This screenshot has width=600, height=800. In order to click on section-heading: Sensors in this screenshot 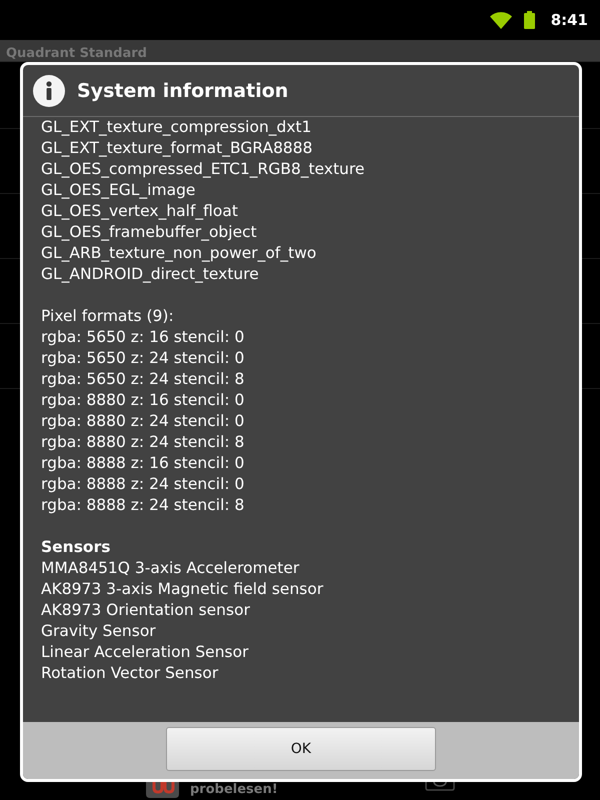, I will do `click(76, 547)`.